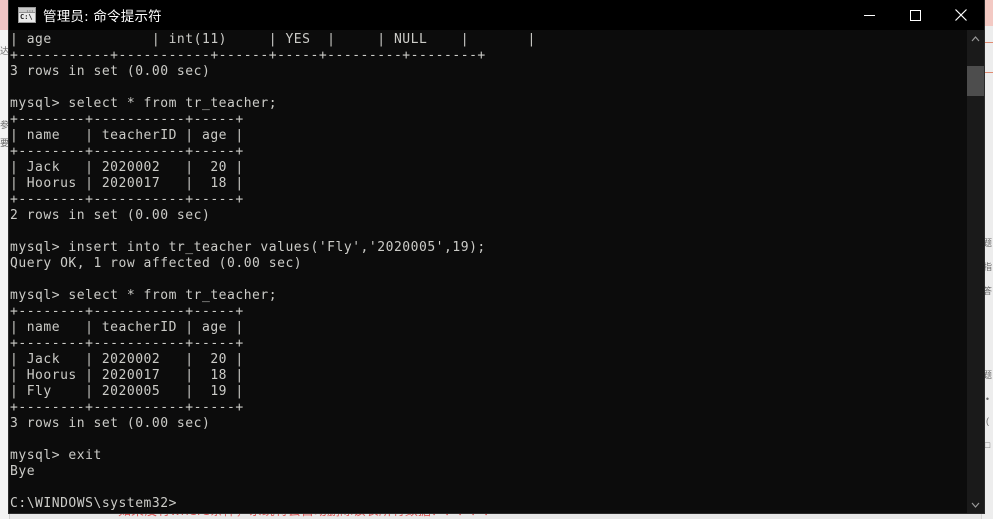 This screenshot has width=993, height=519. Describe the element at coordinates (4, 125) in the screenshot. I see `background-left-glyph: 参` at that location.